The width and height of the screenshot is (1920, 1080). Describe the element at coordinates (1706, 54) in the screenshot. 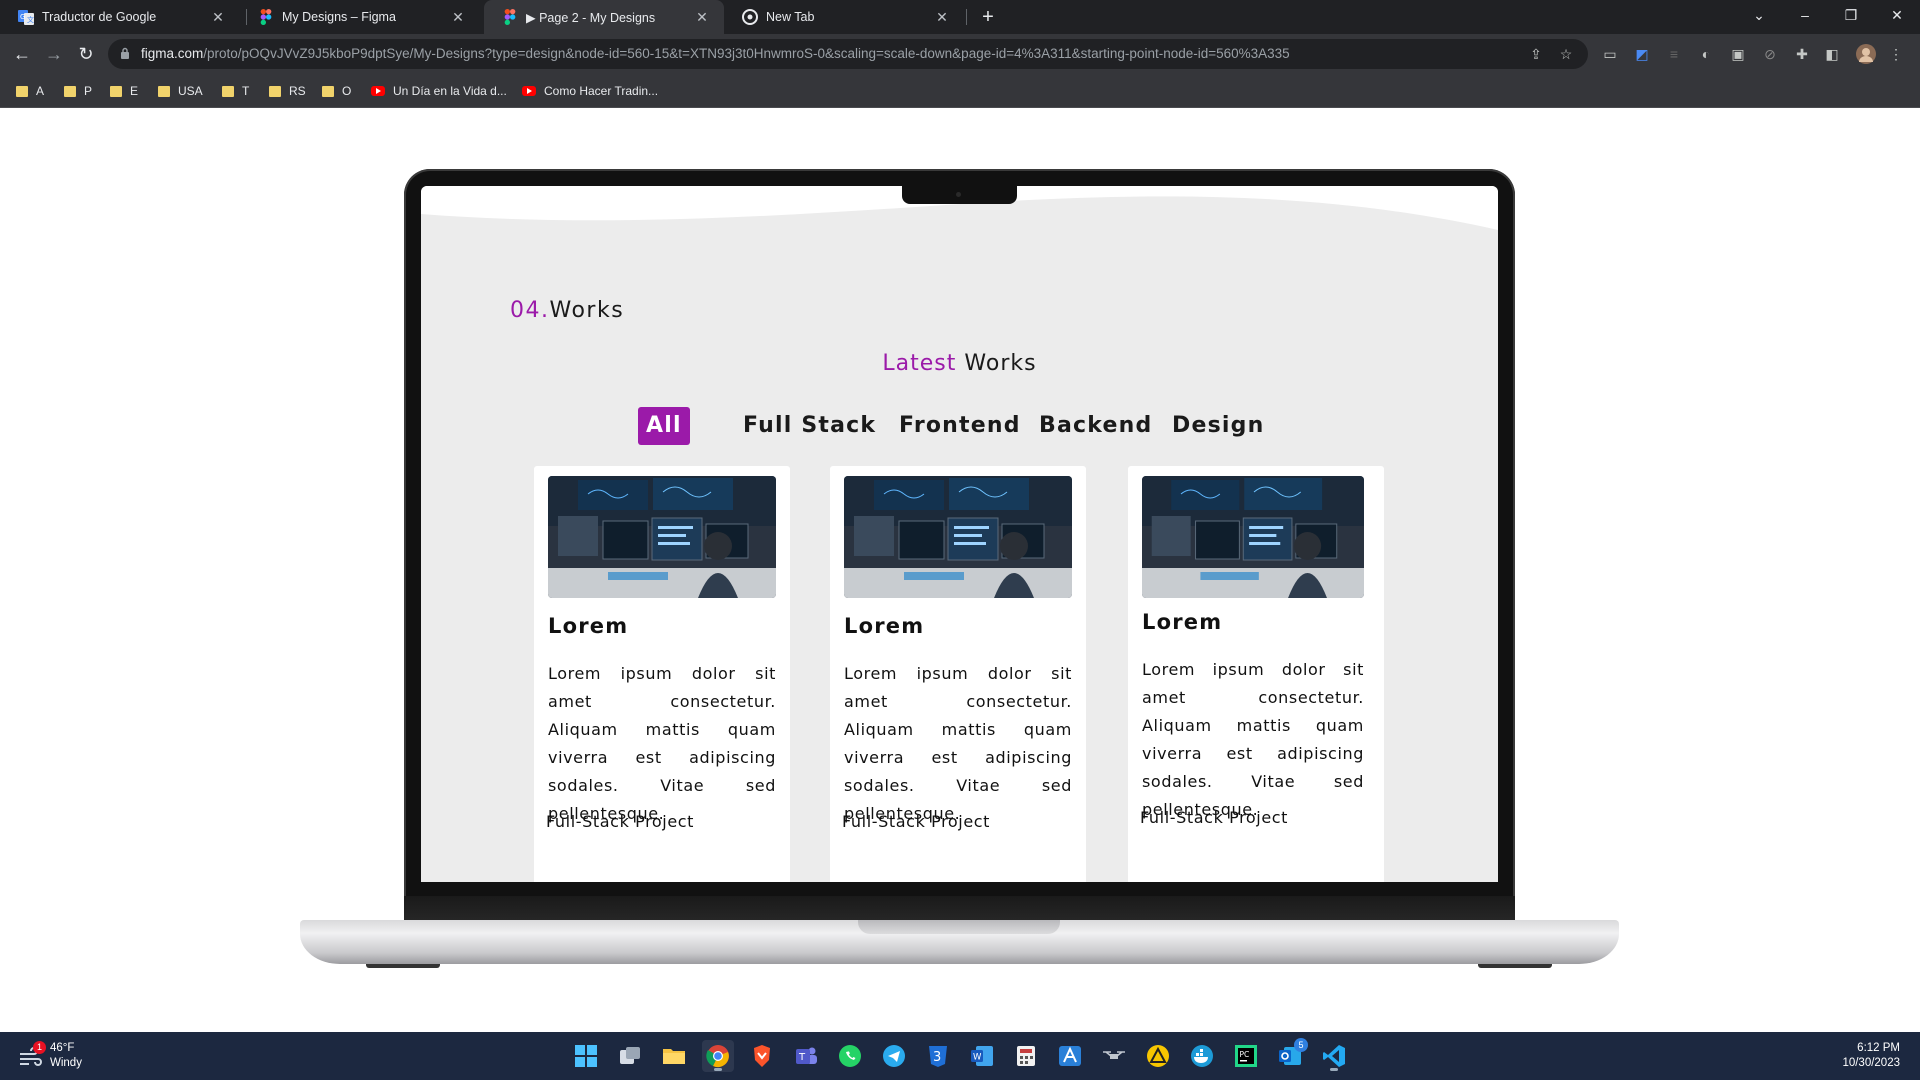

I see `extension-contrast-icon: ◐` at that location.